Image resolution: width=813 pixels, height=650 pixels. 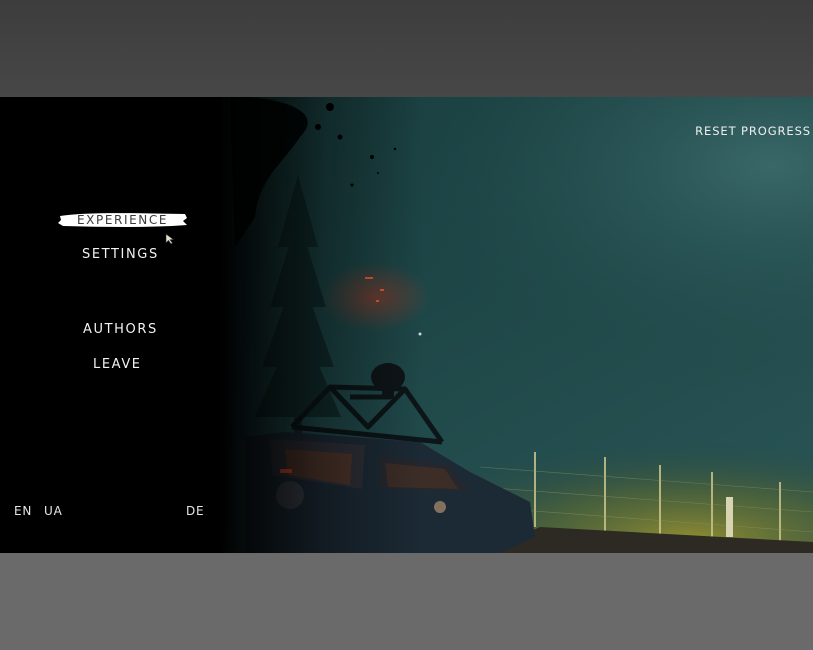 I want to click on menu-experience-button: EXPERIENCE, so click(x=122, y=220).